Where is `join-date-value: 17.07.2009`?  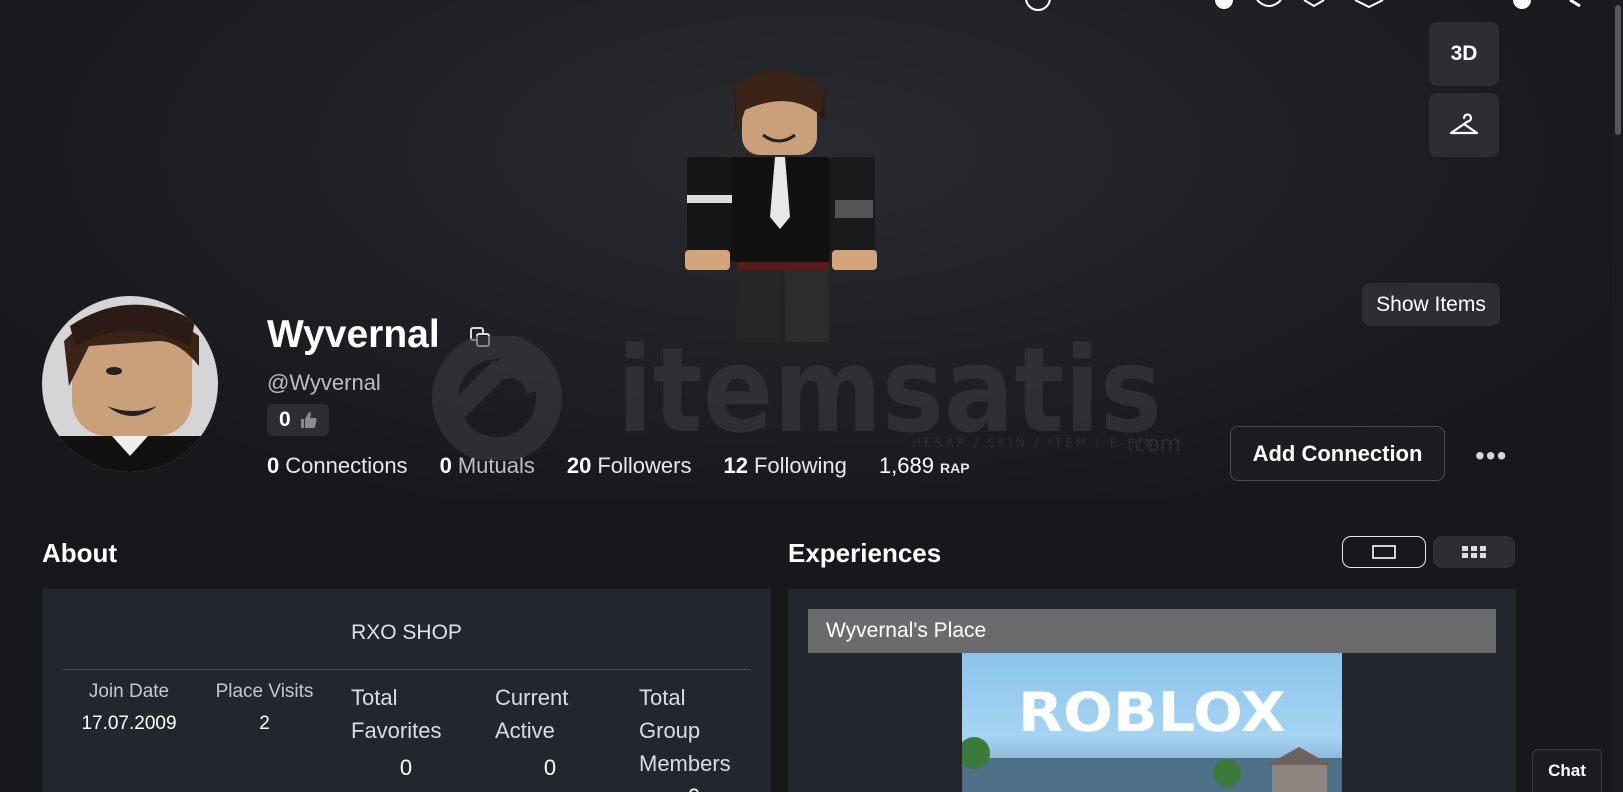
join-date-value: 17.07.2009 is located at coordinates (129, 723).